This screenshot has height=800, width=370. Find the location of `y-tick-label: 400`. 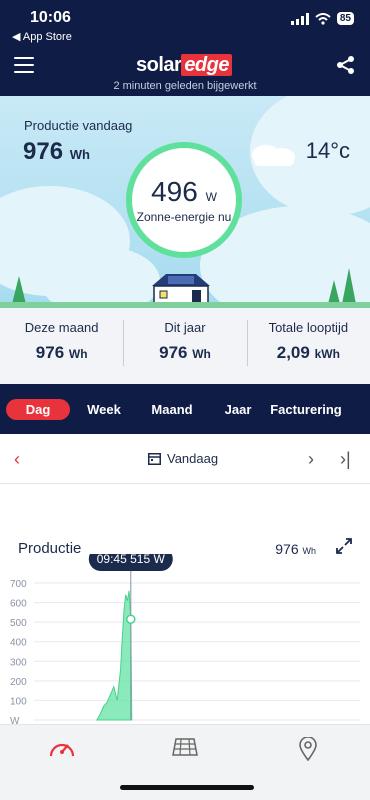

y-tick-label: 400 is located at coordinates (18, 643).